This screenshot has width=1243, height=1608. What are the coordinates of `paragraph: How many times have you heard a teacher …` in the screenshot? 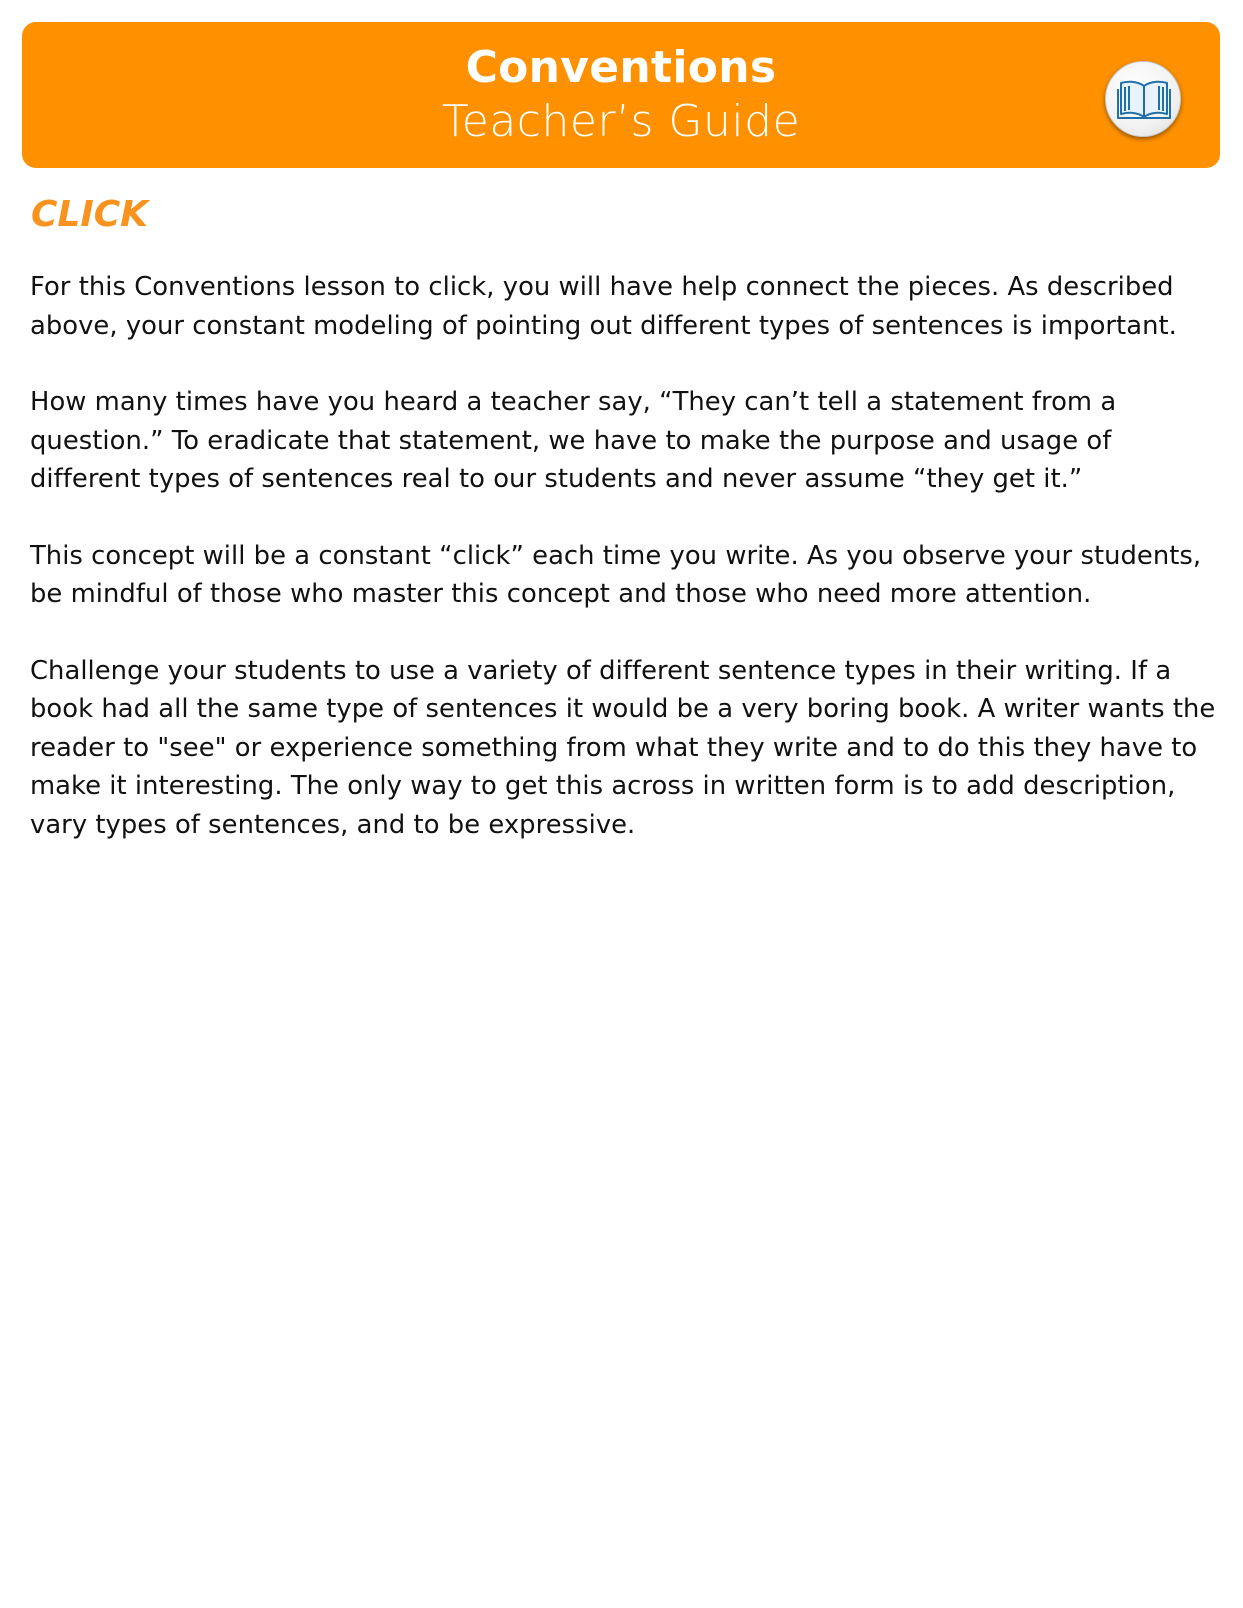 It's located at (573, 440).